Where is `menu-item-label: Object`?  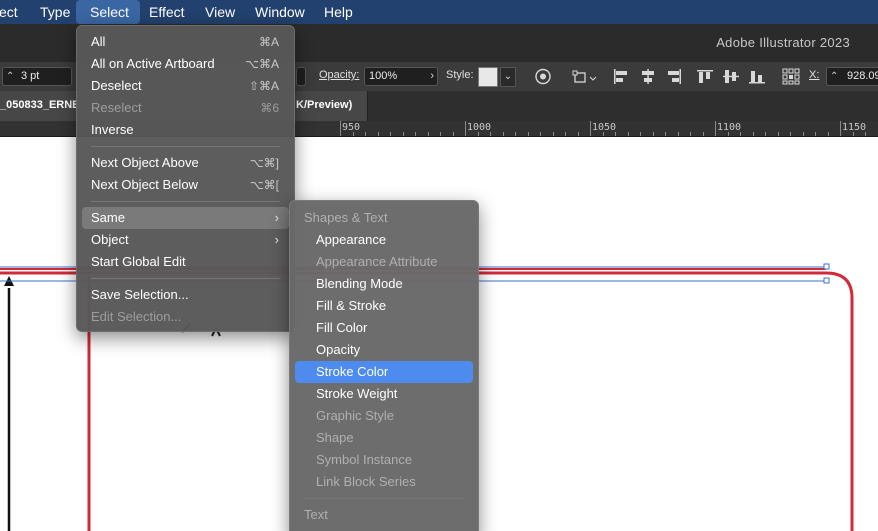 menu-item-label: Object is located at coordinates (110, 239).